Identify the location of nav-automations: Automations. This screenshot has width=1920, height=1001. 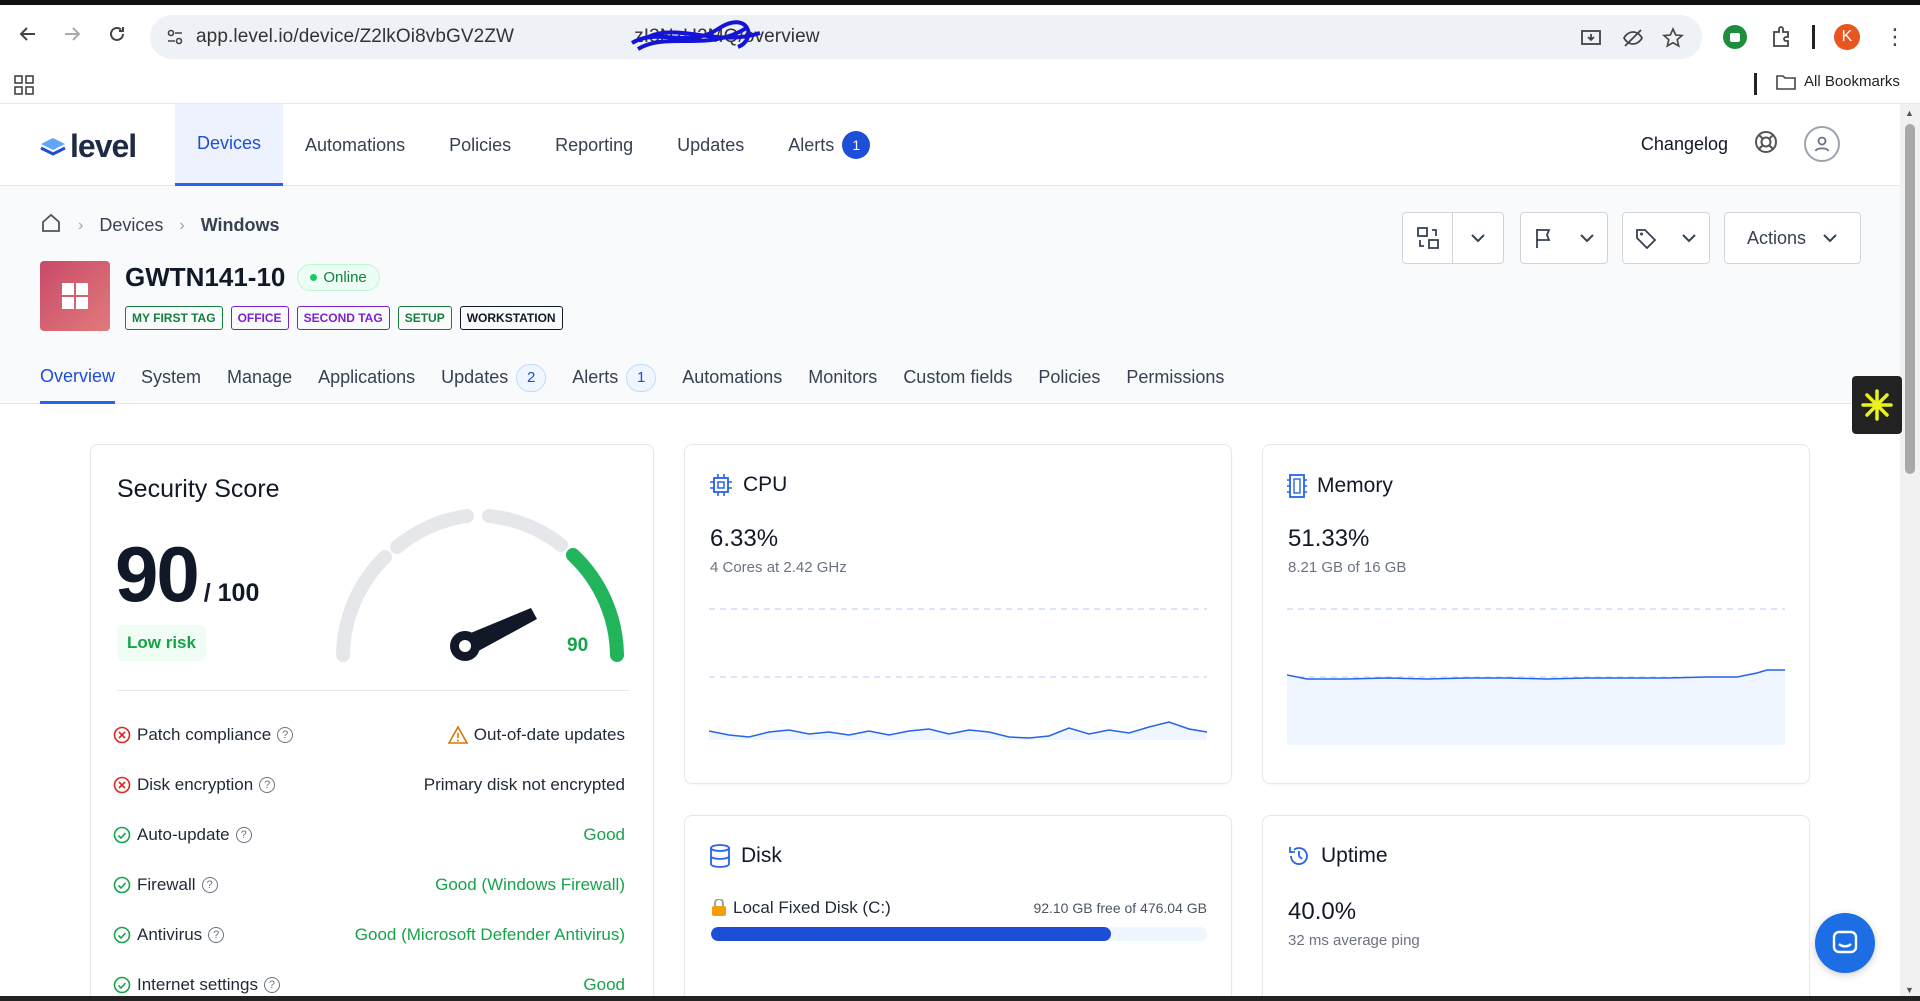
(355, 145).